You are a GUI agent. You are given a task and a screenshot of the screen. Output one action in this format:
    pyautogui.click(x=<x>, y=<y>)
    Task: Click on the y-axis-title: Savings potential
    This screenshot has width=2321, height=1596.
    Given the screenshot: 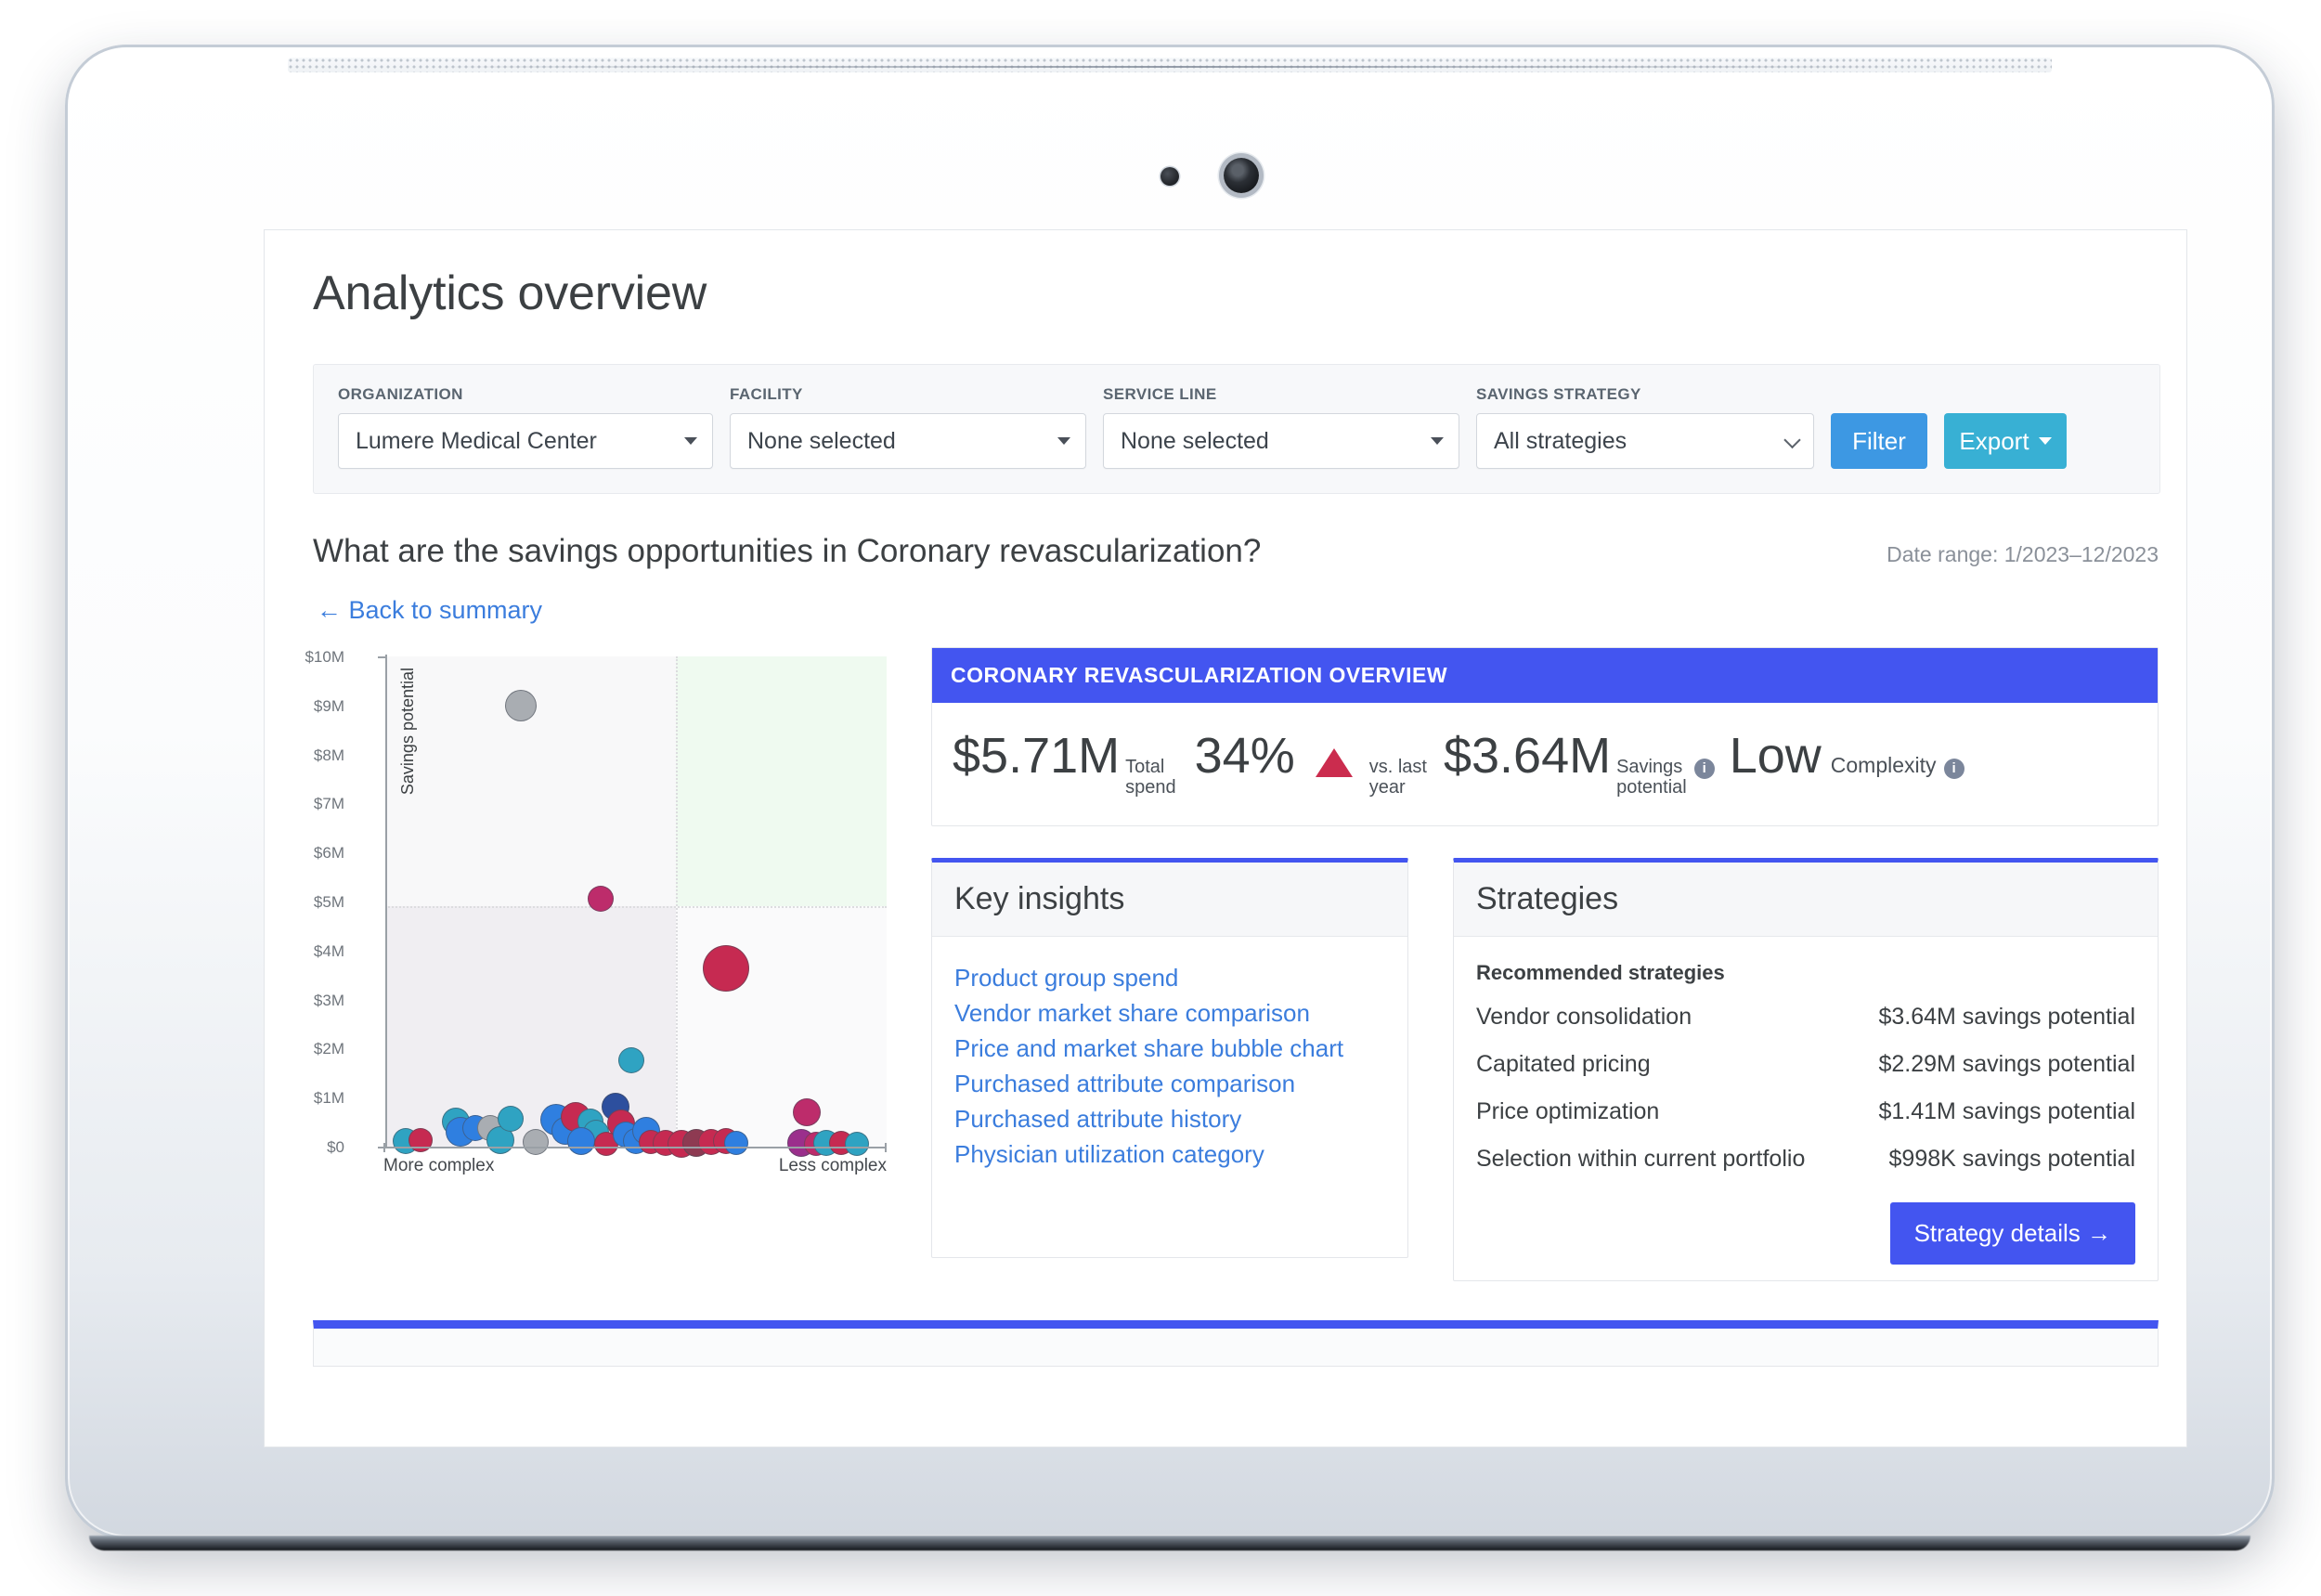 What is the action you would take?
    pyautogui.click(x=407, y=732)
    